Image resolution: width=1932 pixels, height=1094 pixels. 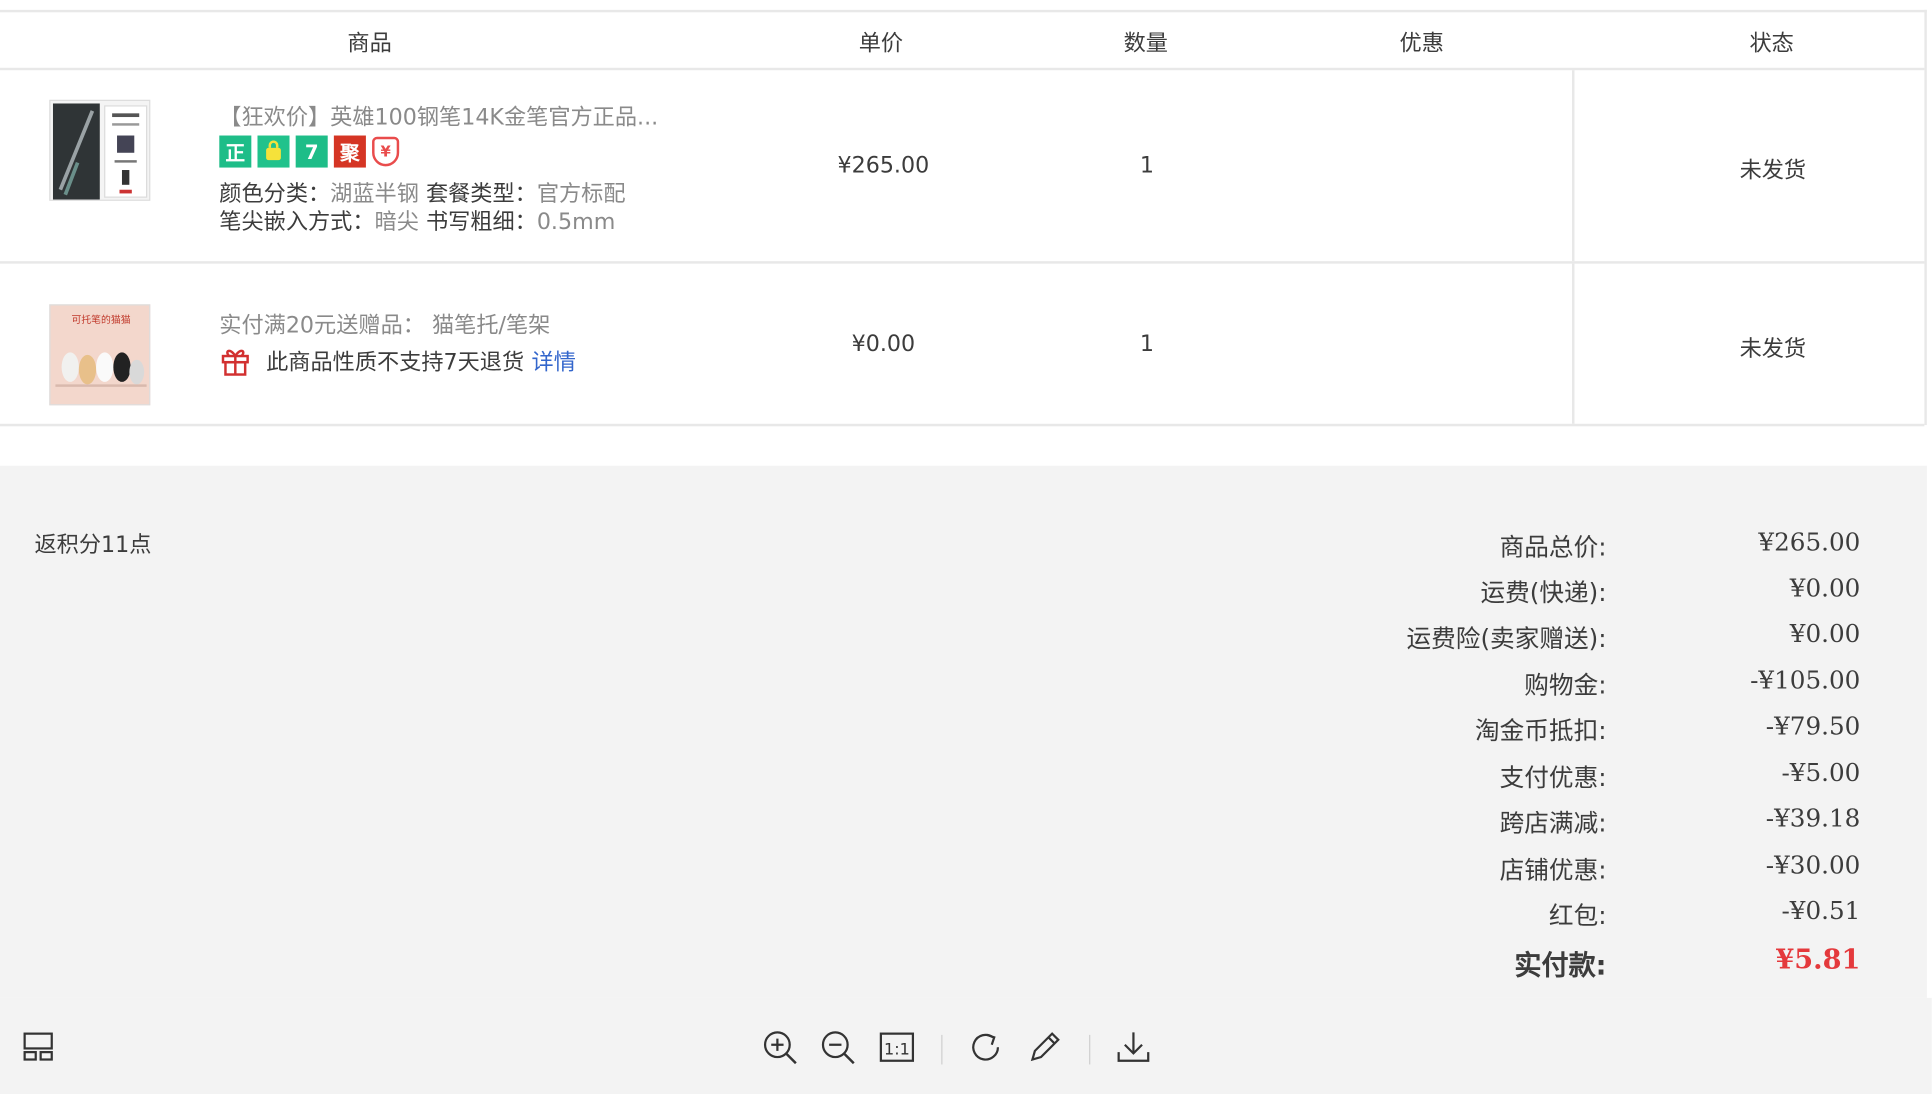 I want to click on summary-label: 运费险(卖家赠送):, so click(x=1506, y=638).